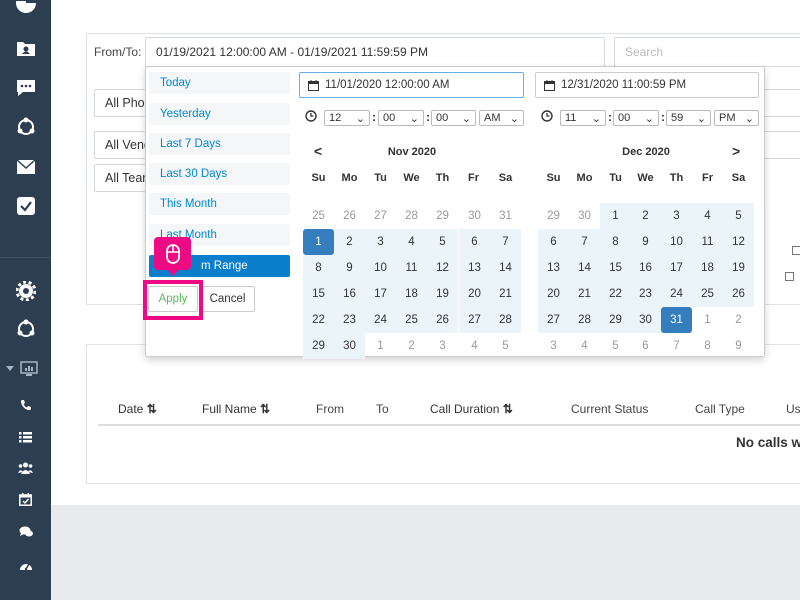  What do you see at coordinates (636, 118) in the screenshot?
I see `end-minute-select: 00 ⌄` at bounding box center [636, 118].